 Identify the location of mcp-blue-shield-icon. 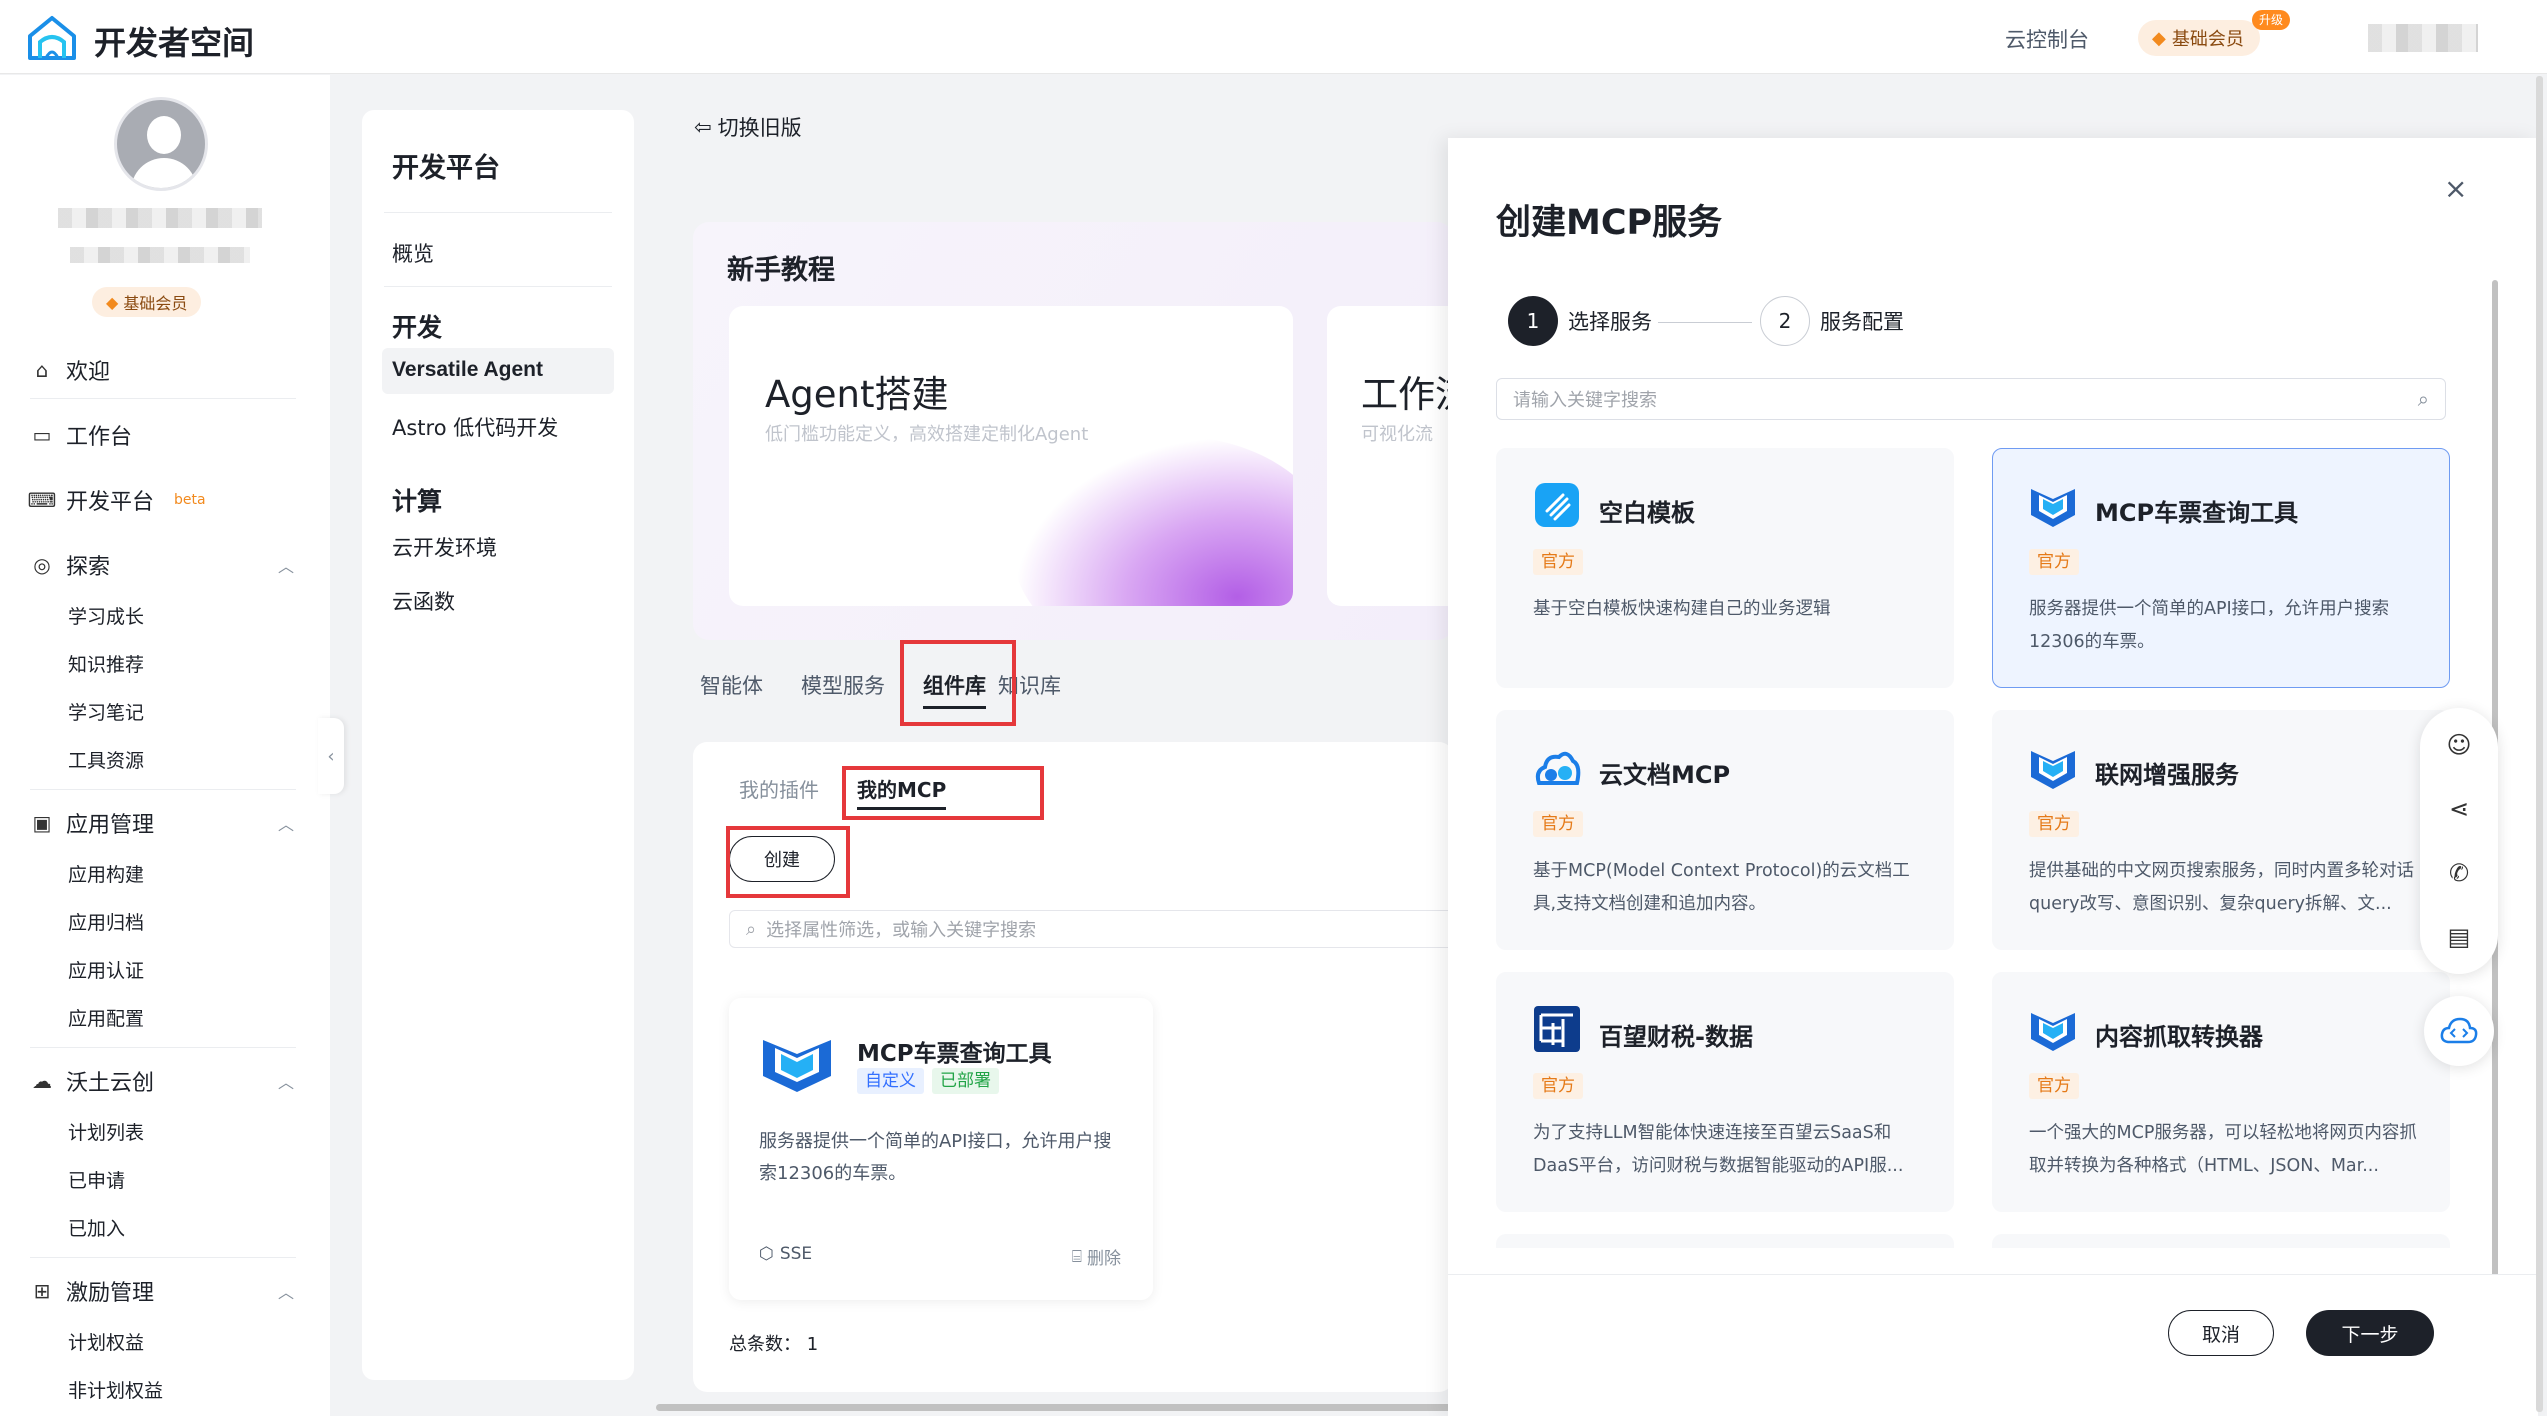
(2053, 770).